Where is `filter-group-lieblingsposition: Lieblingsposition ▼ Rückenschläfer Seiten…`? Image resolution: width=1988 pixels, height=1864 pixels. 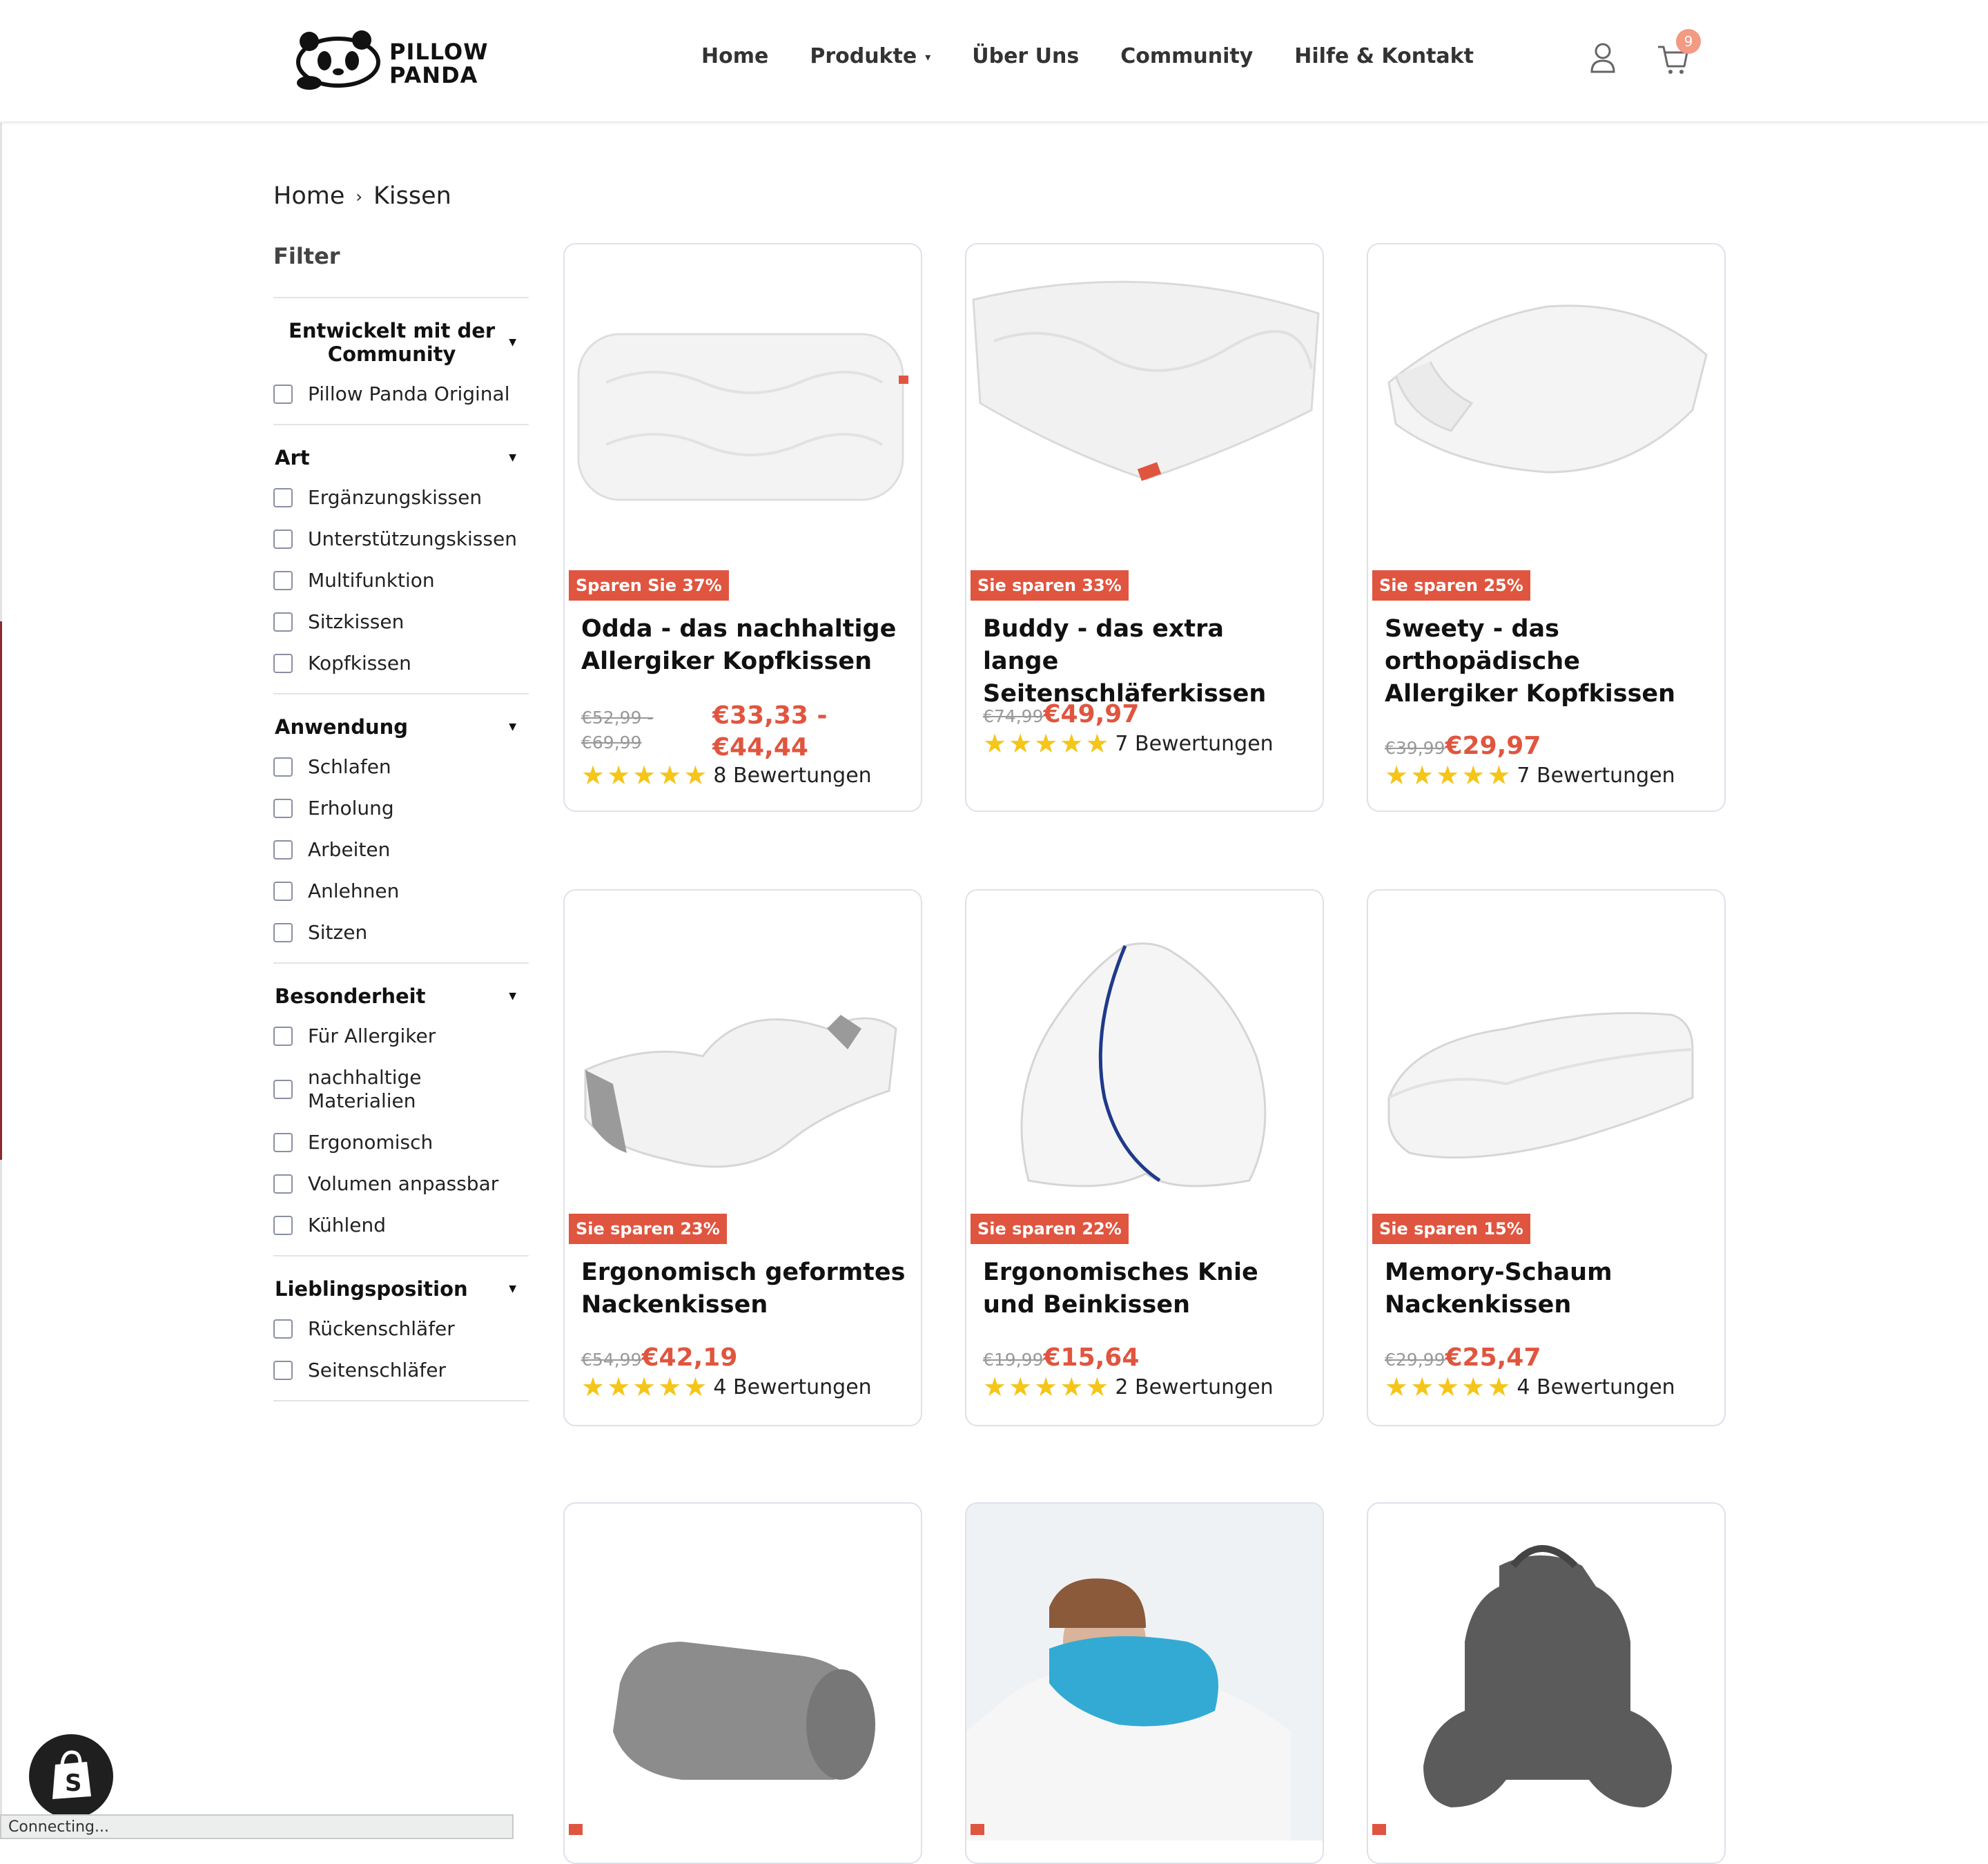
filter-group-lieblingsposition: Lieblingsposition ▼ Rückenschläfer Seiten… is located at coordinates (401, 1328).